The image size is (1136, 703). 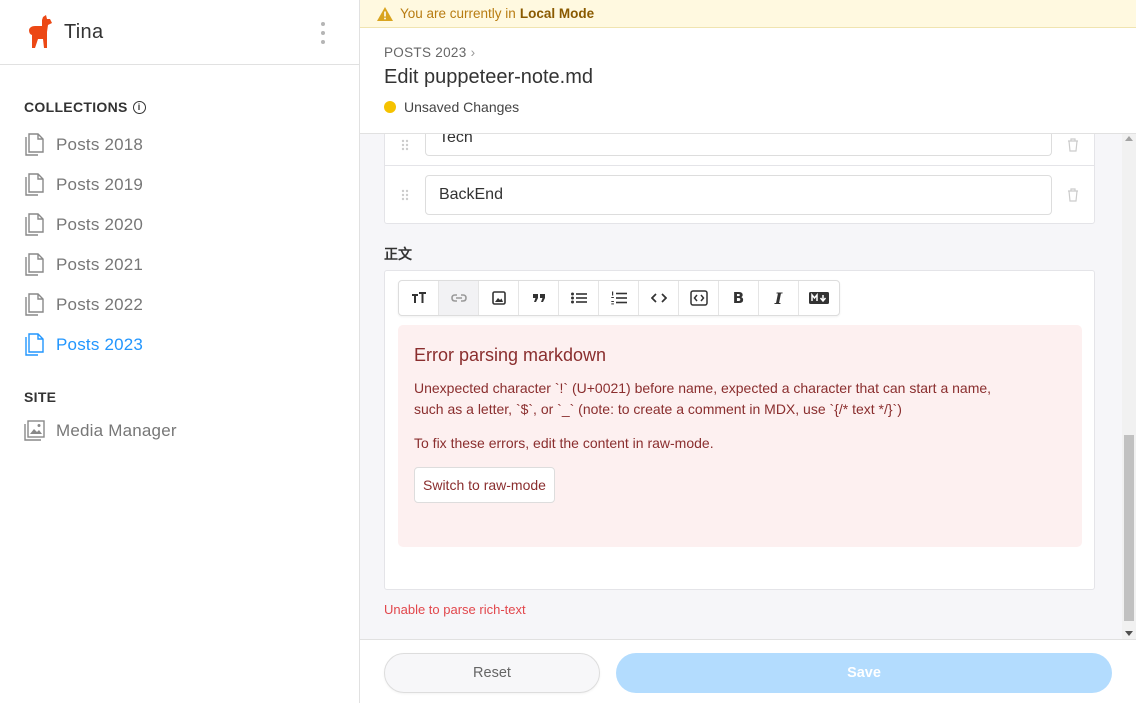 I want to click on content-scrollbar, so click(x=1129, y=386).